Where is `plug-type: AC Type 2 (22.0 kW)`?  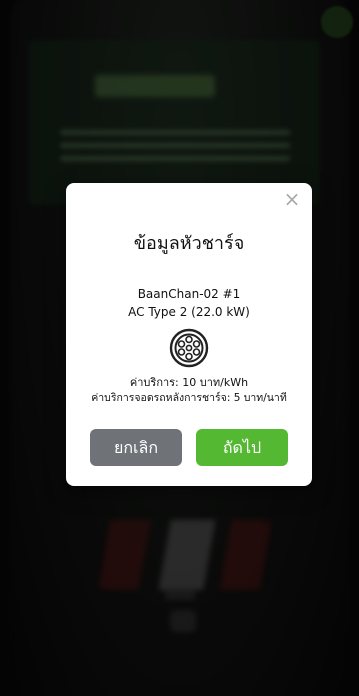
plug-type: AC Type 2 (22.0 kW) is located at coordinates (189, 312).